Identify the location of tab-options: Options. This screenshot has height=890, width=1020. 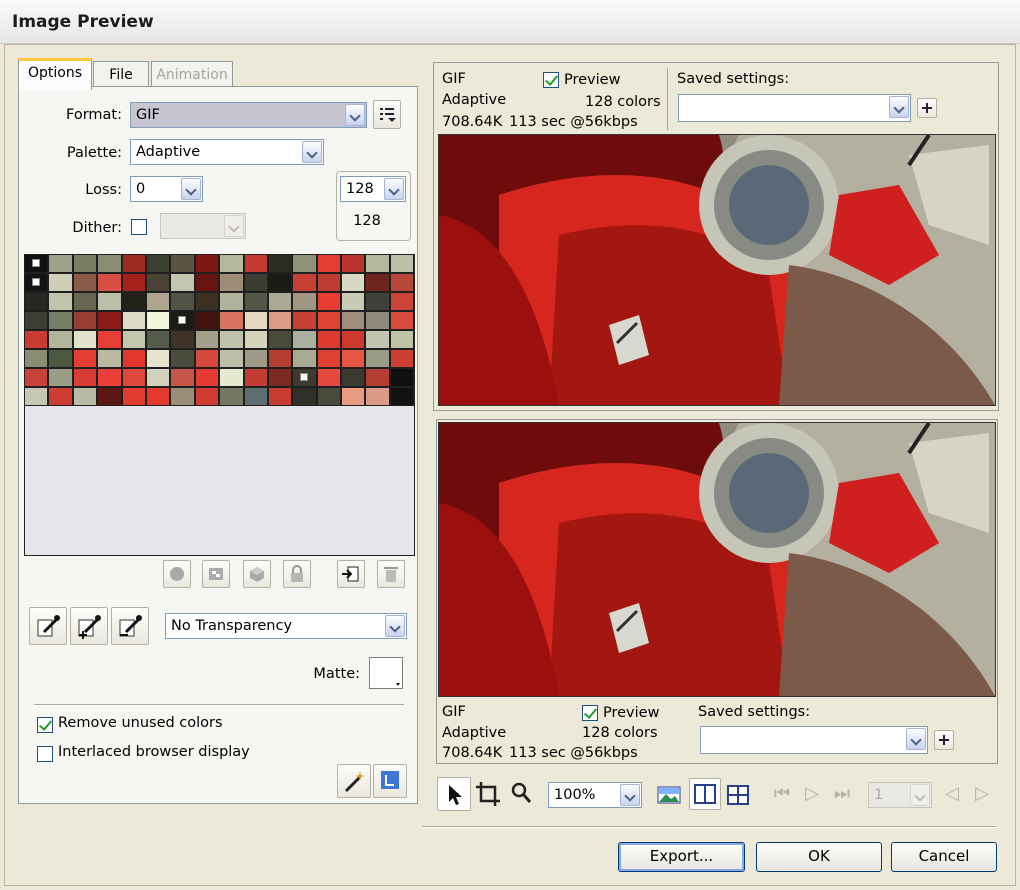
(55, 74).